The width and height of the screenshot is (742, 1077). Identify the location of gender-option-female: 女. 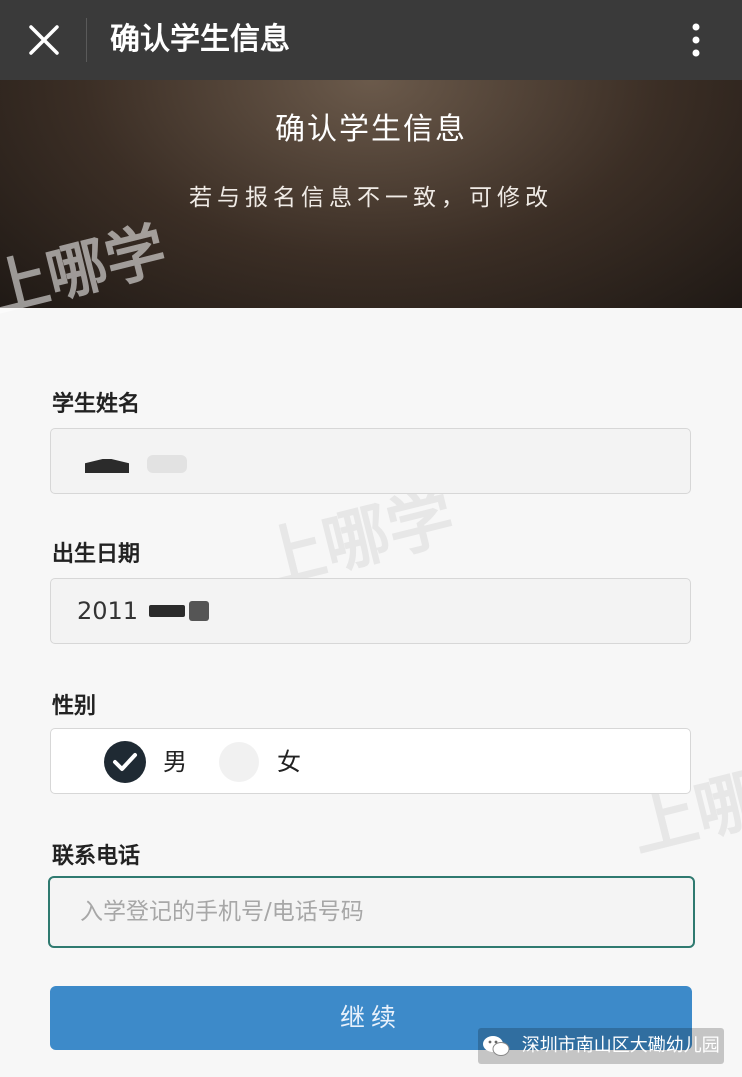
(274, 762).